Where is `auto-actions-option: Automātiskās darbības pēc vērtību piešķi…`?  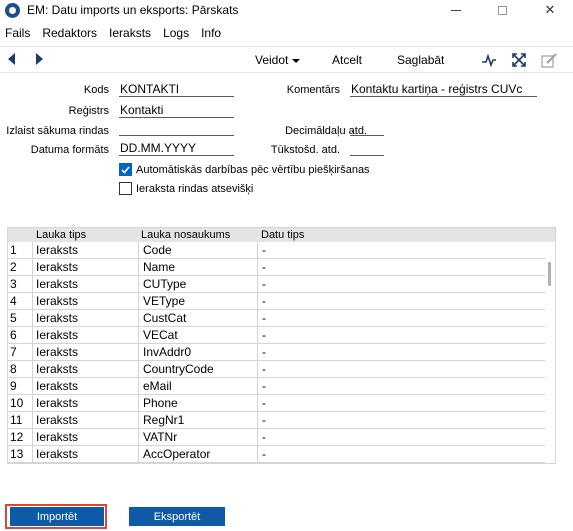 auto-actions-option: Automātiskās darbības pēc vērtību piešķi… is located at coordinates (244, 169).